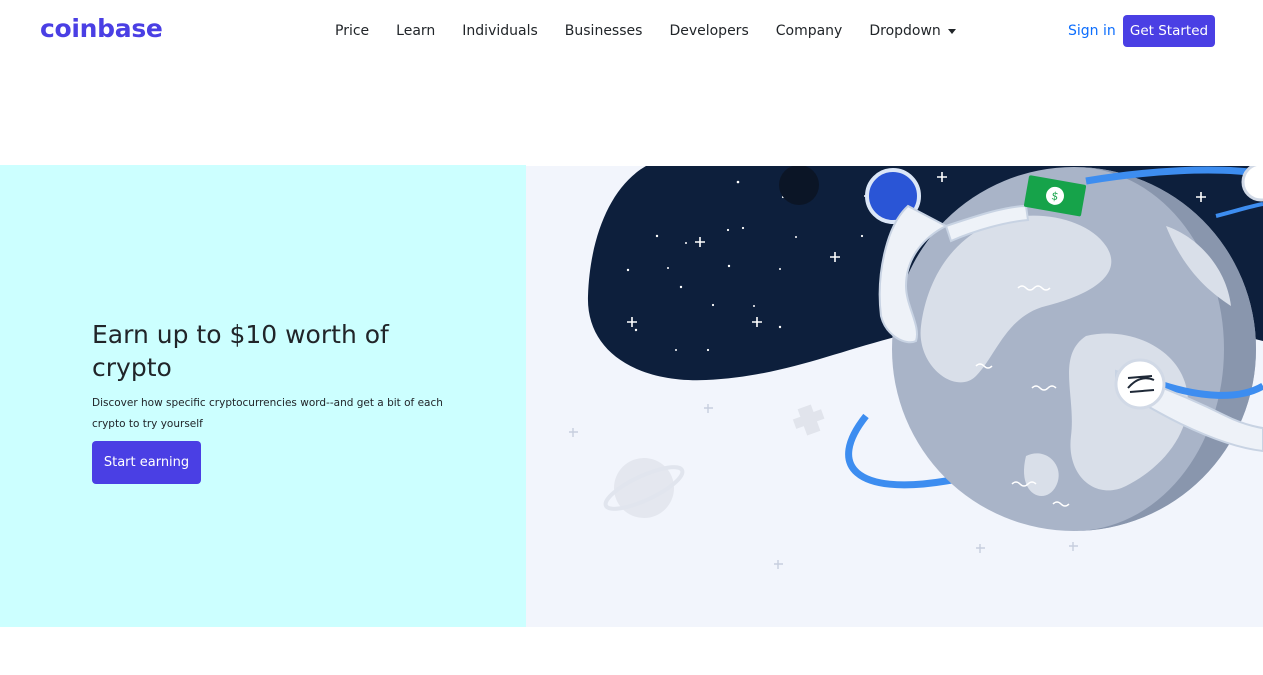  I want to click on nav-developers: Developers, so click(708, 31).